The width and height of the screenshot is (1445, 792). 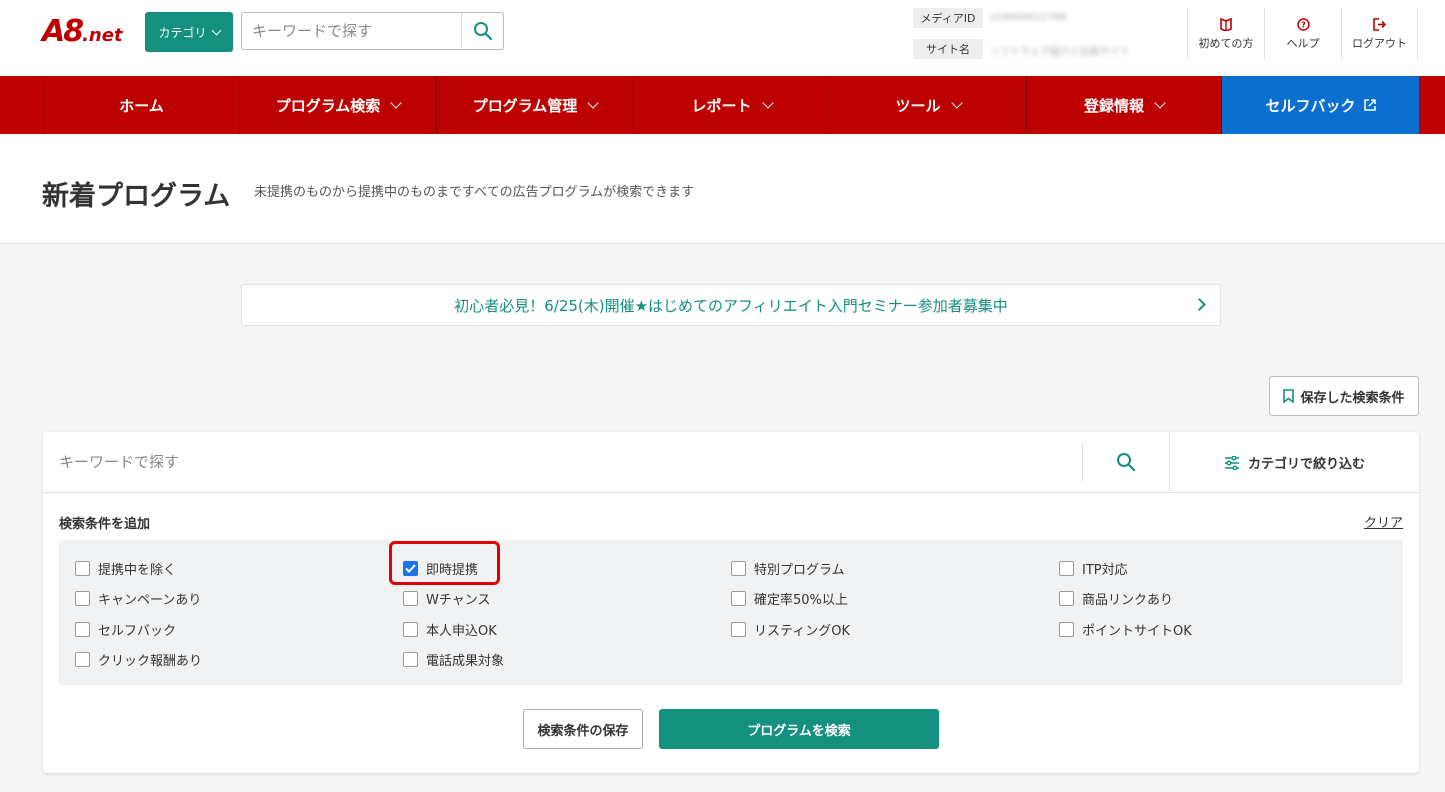 I want to click on condition-campaign: キャンペーンあり, so click(x=138, y=598).